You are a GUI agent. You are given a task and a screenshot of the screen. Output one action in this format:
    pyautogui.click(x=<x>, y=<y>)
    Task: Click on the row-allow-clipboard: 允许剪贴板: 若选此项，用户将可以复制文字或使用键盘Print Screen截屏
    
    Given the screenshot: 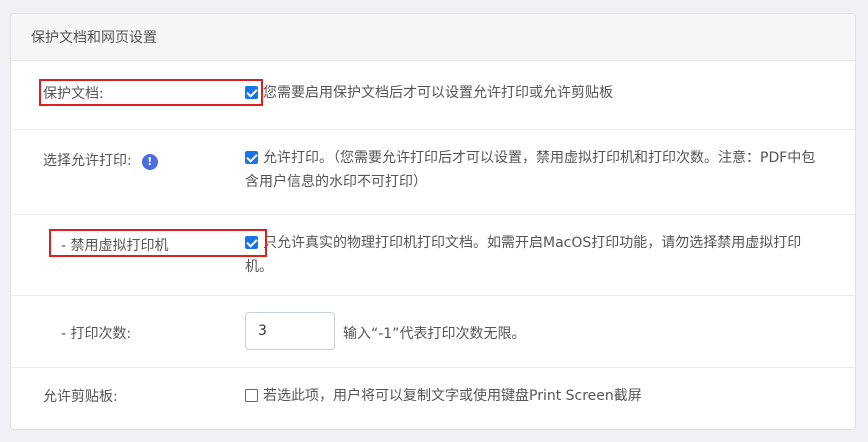 What is the action you would take?
    pyautogui.click(x=433, y=397)
    